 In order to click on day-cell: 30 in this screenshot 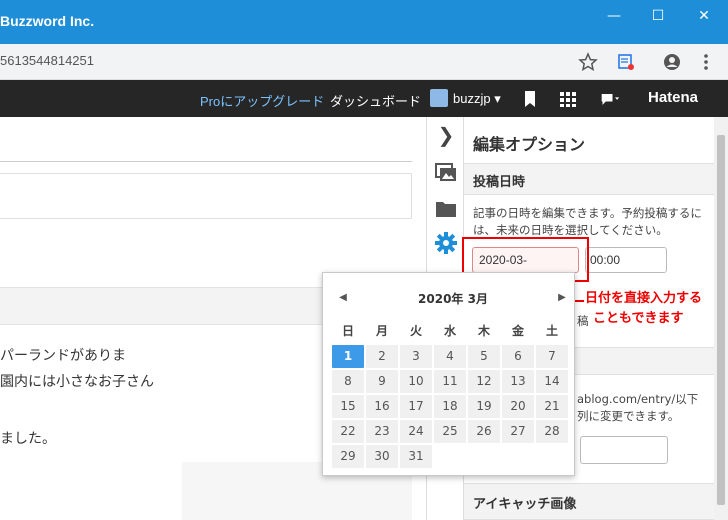, I will do `click(382, 456)`.